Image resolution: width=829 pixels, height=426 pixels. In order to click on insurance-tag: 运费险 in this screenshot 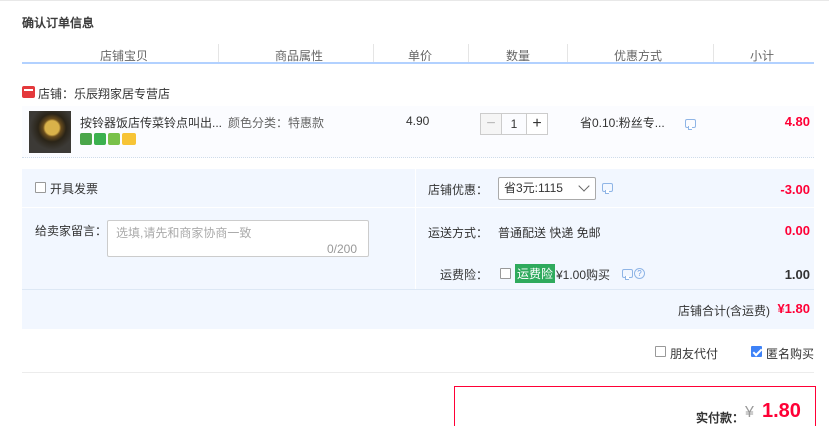, I will do `click(535, 273)`.